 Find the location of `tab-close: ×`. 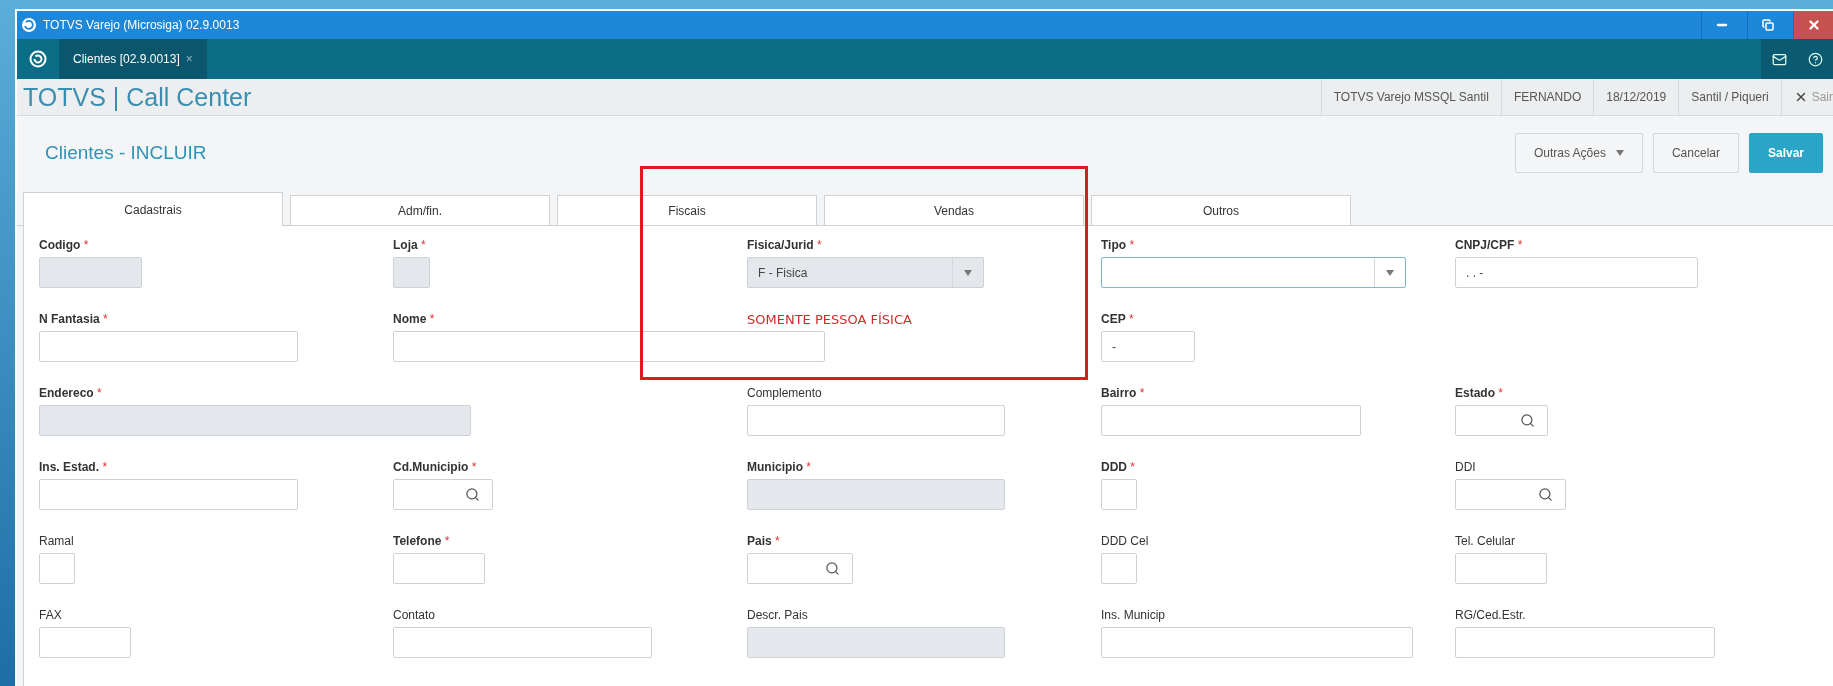

tab-close: × is located at coordinates (189, 59).